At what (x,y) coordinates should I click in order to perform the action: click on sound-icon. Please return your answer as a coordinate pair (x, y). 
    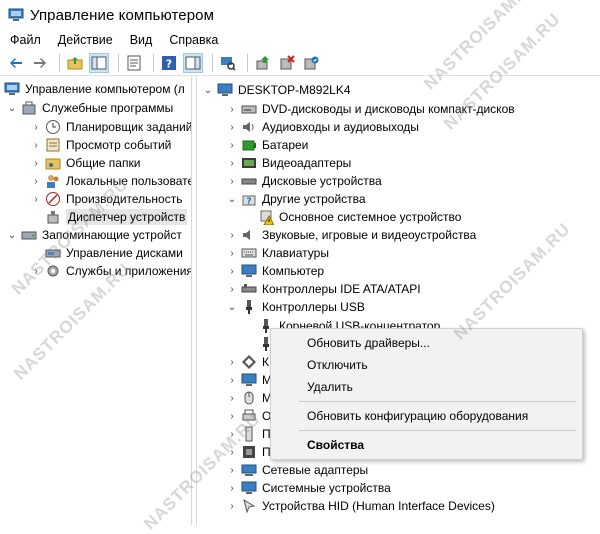
    Looking at the image, I should click on (249, 235).